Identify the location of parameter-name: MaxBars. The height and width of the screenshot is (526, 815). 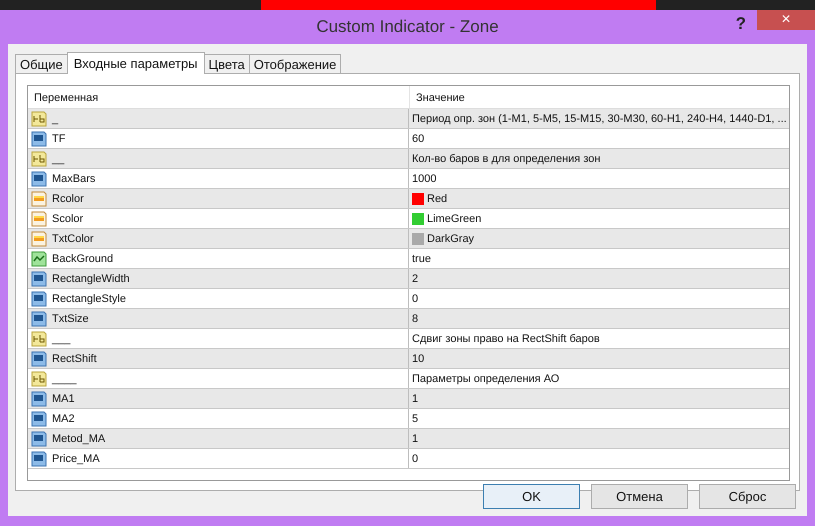
(74, 178).